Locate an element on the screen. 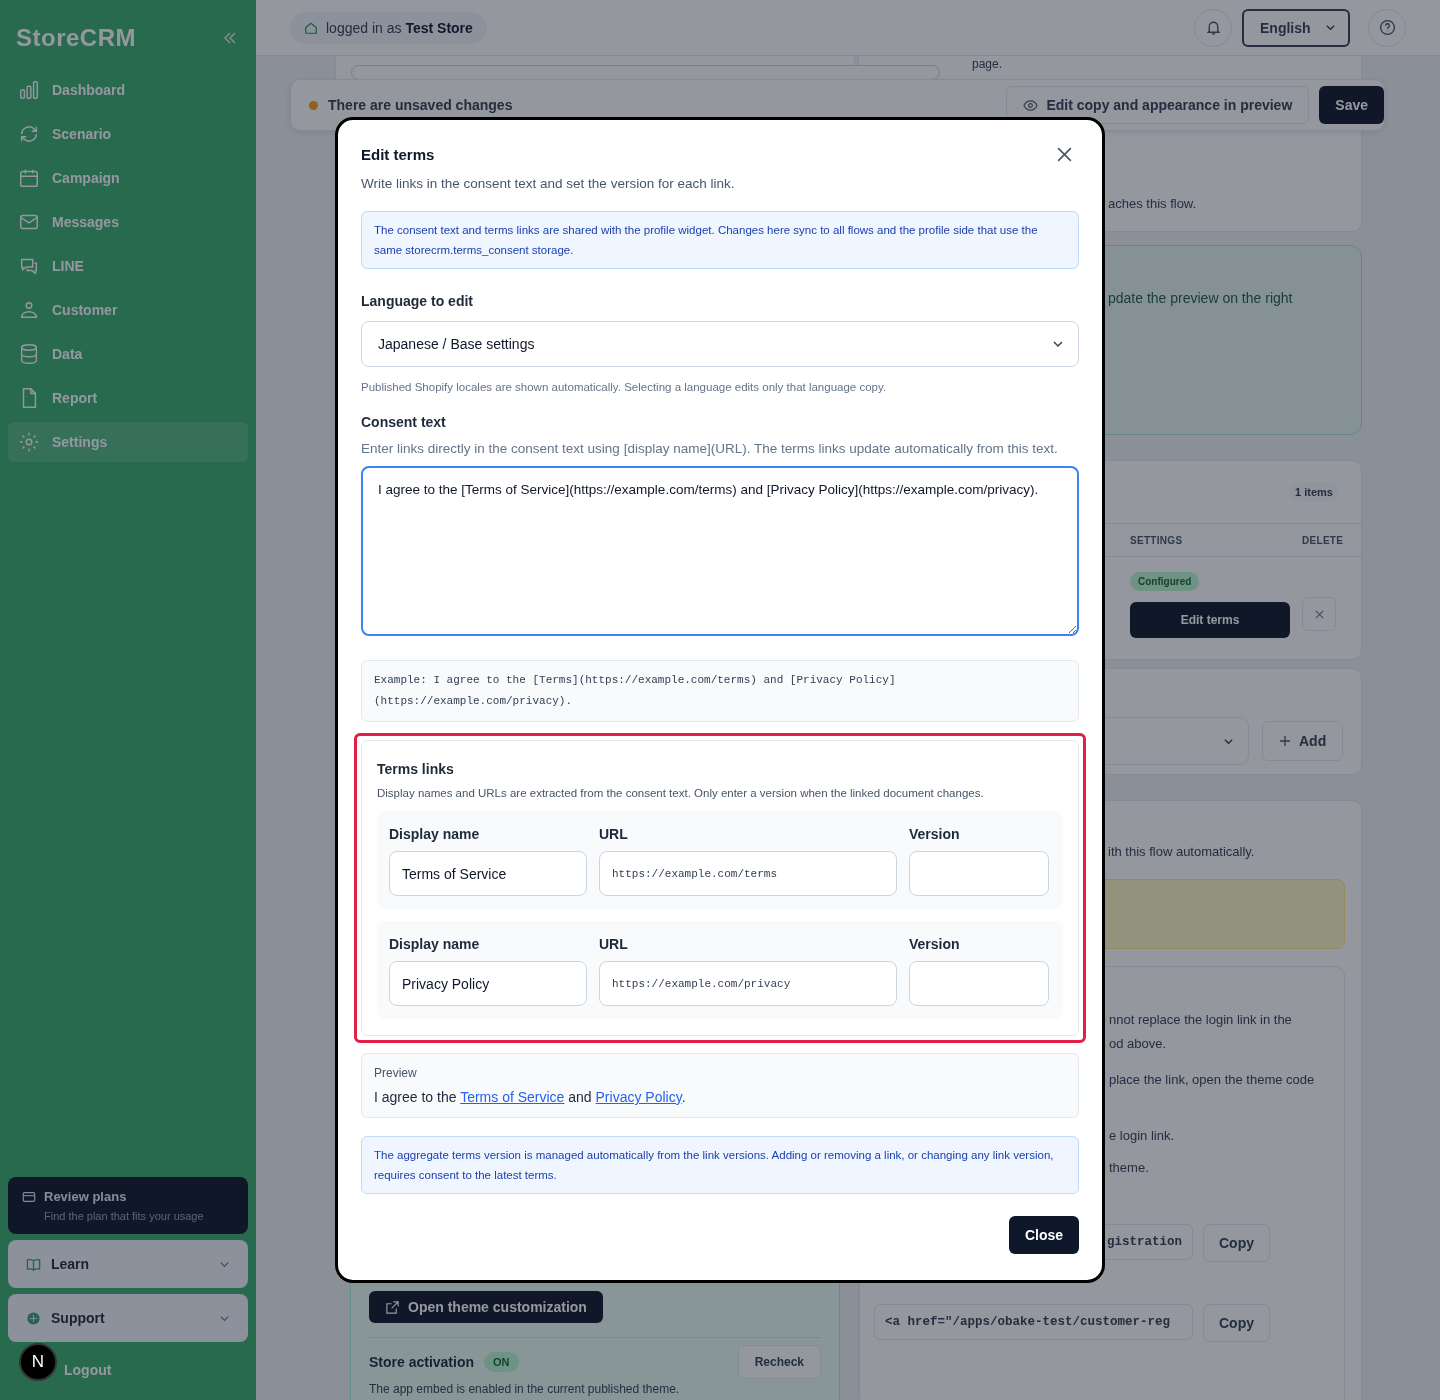 This screenshot has width=1440, height=1400. promo-subtitle: Find the plan that fits your usage is located at coordinates (124, 1216).